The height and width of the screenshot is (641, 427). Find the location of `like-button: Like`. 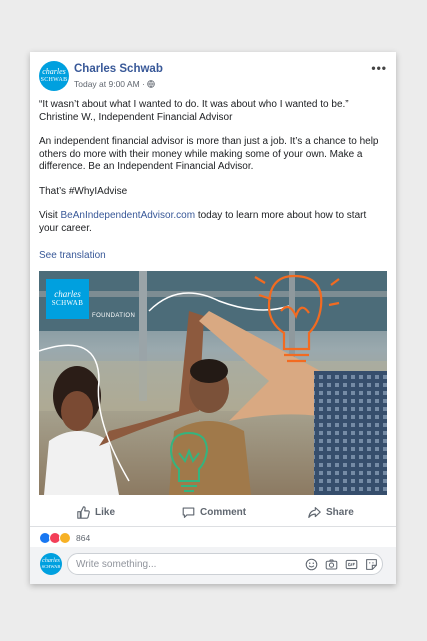

like-button: Like is located at coordinates (96, 512).